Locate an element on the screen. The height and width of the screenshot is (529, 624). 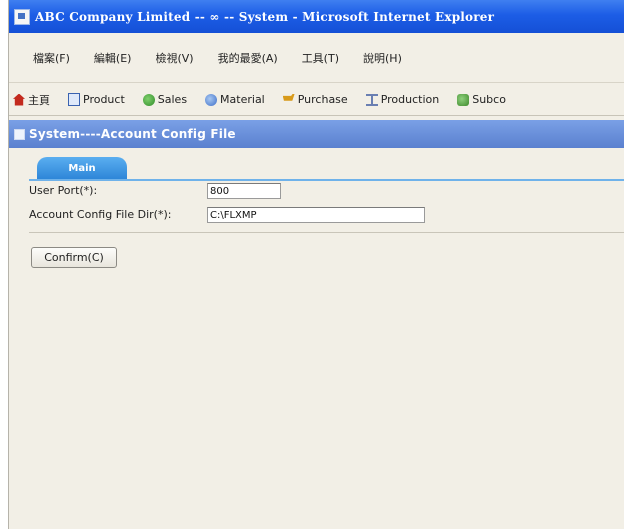
config-dir-label: Account Config File Dir(*): is located at coordinates (100, 214).